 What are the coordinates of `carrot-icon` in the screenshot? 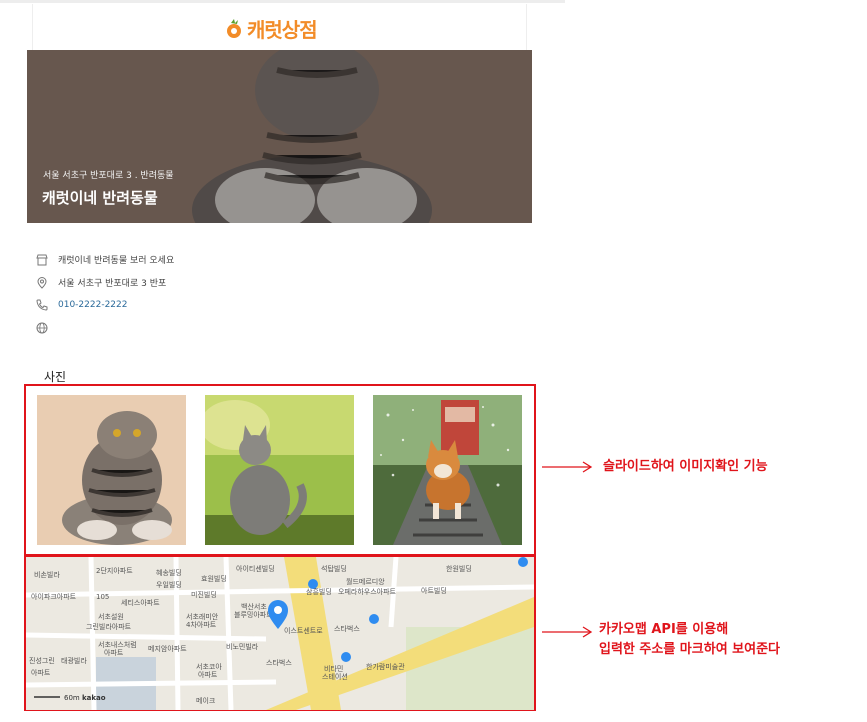 It's located at (234, 28).